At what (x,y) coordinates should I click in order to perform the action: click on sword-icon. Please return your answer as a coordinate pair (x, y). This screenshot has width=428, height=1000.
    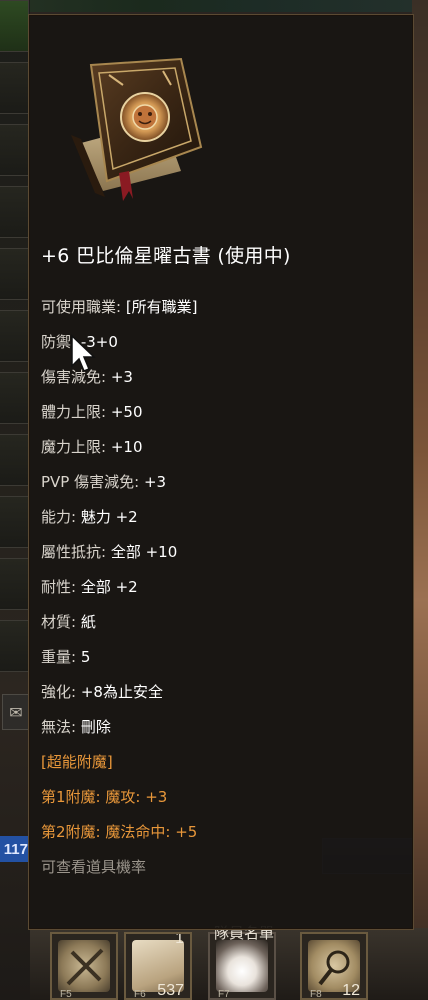
    Looking at the image, I should click on (84, 966).